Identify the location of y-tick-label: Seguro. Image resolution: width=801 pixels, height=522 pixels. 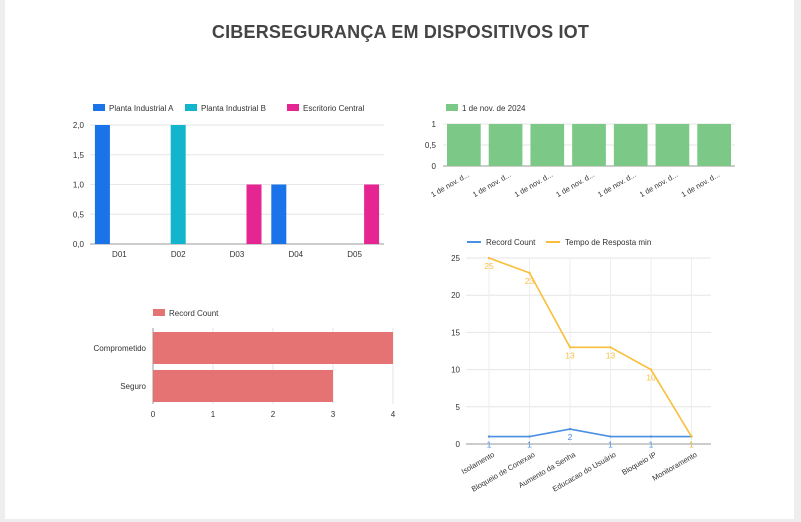
(133, 386).